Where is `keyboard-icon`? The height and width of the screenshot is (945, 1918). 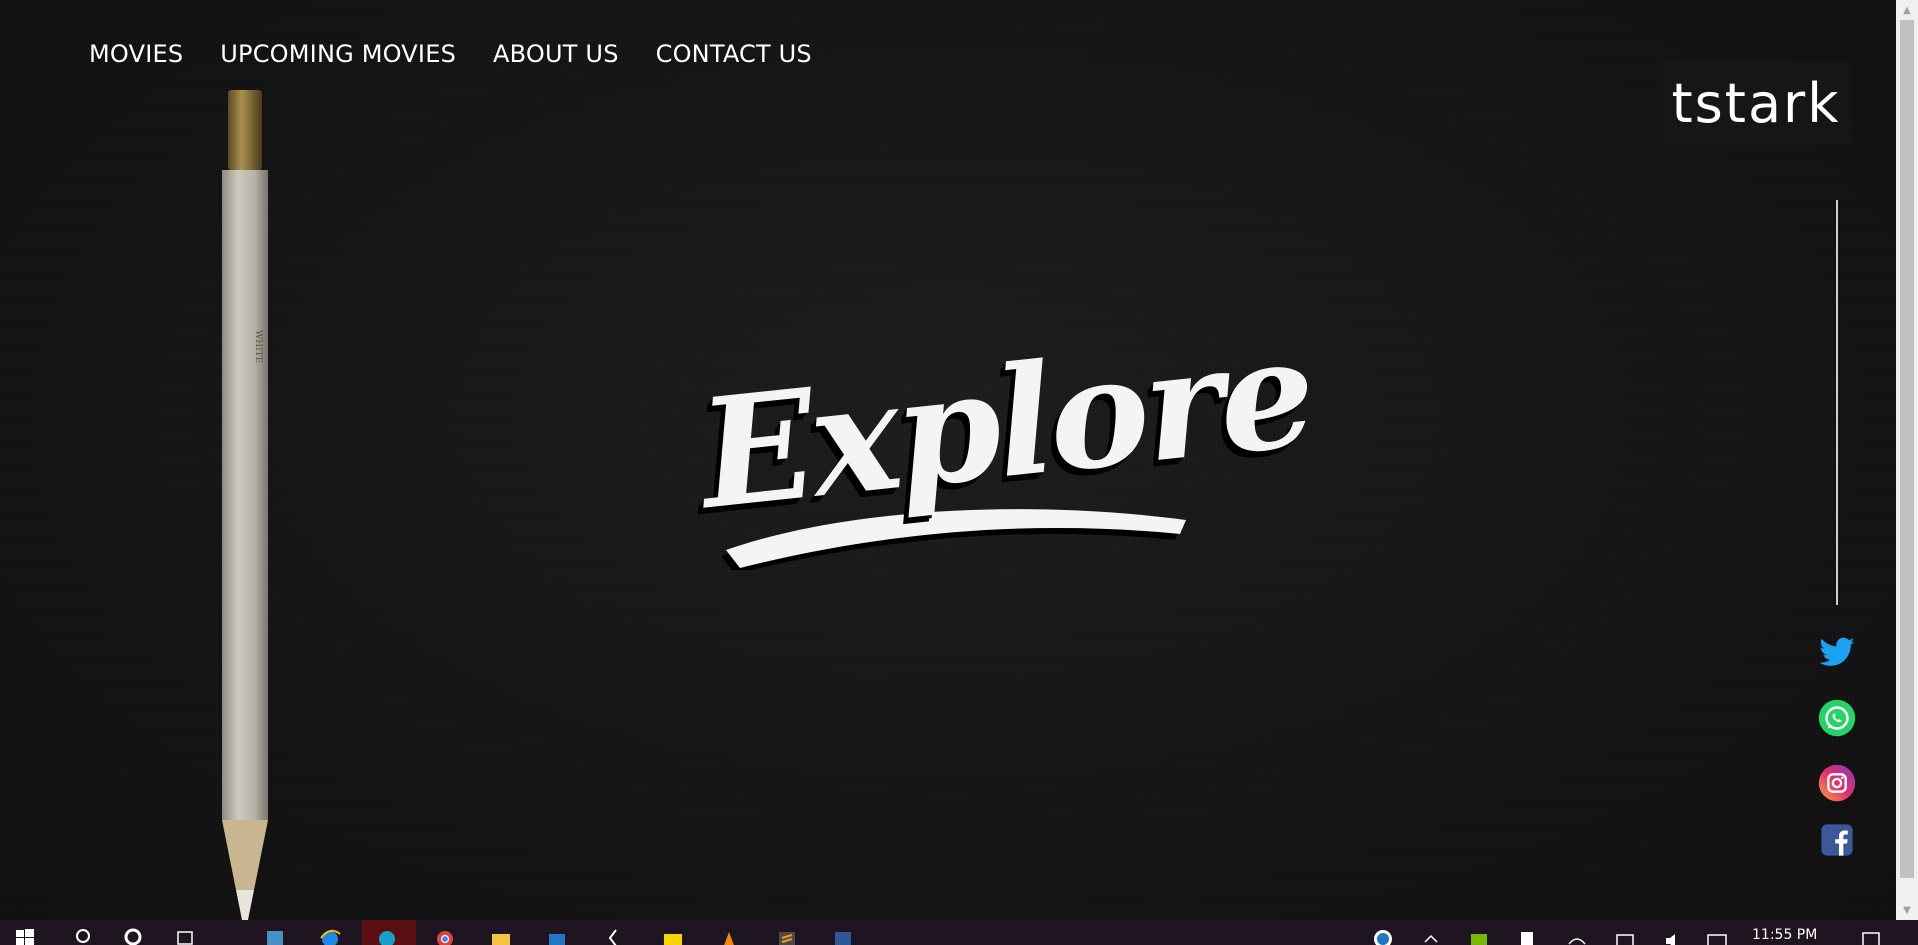
keyboard-icon is located at coordinates (1717, 935).